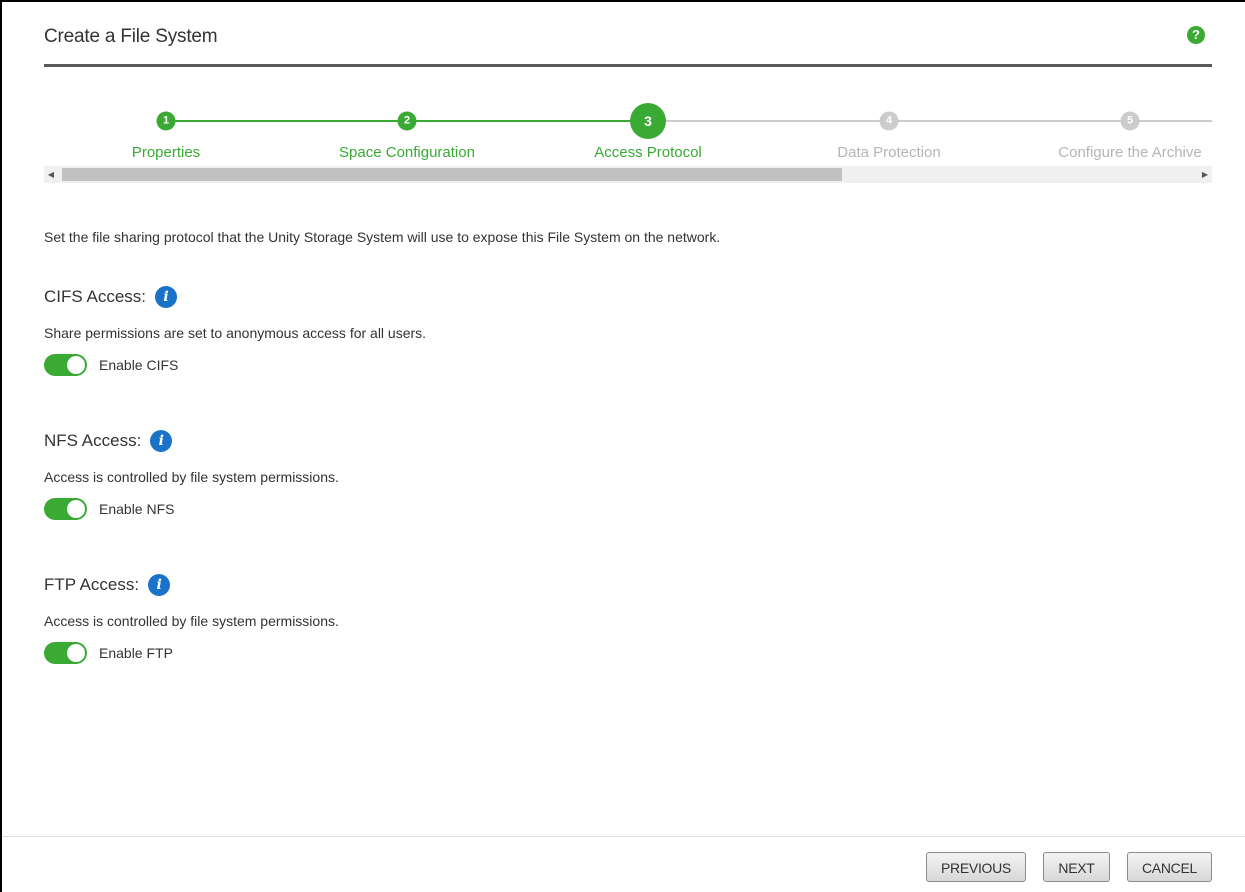  I want to click on step-4-marker: 4, so click(889, 121).